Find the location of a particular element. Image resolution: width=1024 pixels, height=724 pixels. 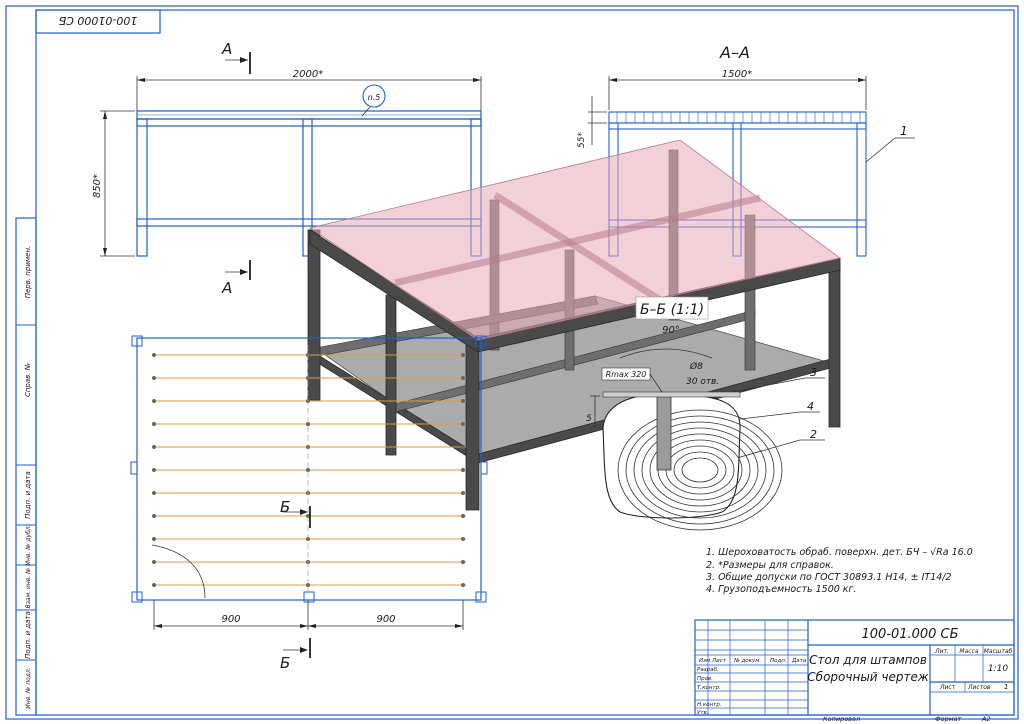

title-name-2: Сборочный чертеж is located at coordinates (868, 677).